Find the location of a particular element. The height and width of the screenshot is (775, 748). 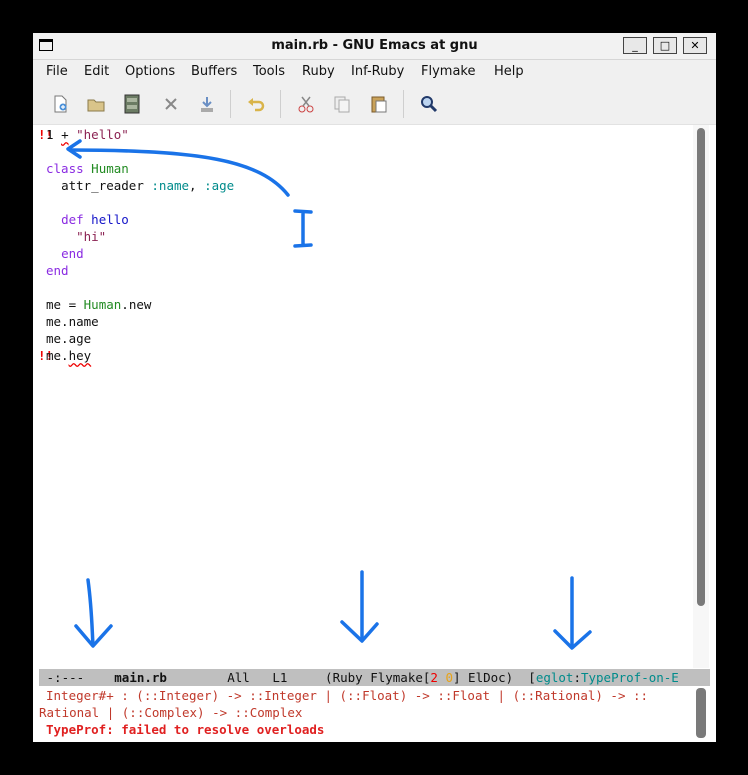

menu-buffers: Buffers is located at coordinates (214, 71).